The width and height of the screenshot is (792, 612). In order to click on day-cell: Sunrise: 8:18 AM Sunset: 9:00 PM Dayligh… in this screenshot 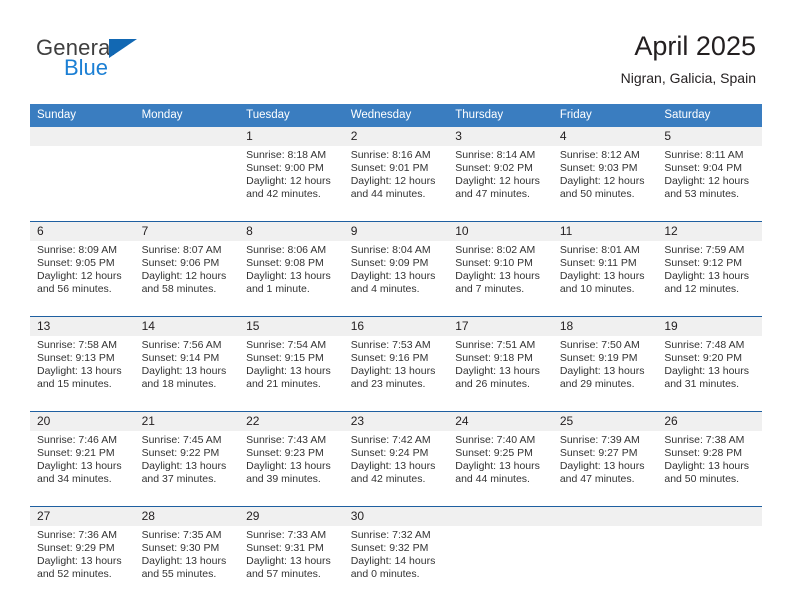, I will do `click(291, 184)`.